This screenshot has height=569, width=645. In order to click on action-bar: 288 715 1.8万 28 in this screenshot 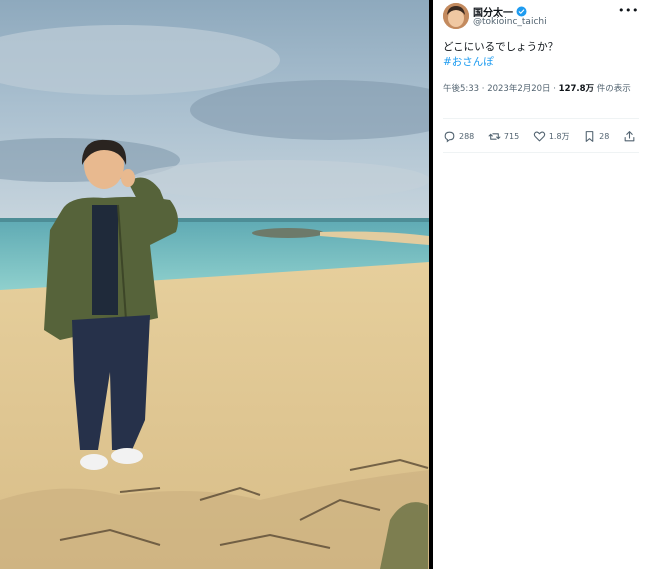, I will do `click(541, 136)`.